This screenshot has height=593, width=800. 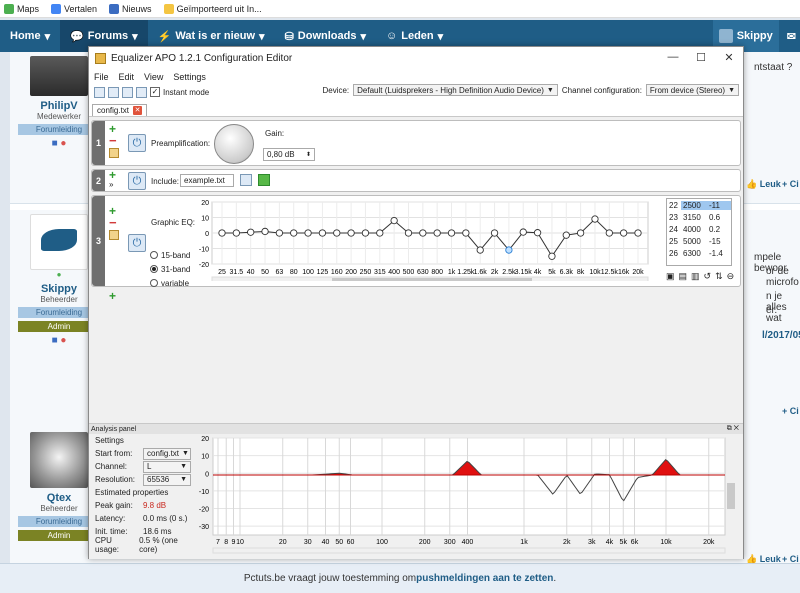 What do you see at coordinates (127, 92) in the screenshot?
I see `save-file-icon` at bounding box center [127, 92].